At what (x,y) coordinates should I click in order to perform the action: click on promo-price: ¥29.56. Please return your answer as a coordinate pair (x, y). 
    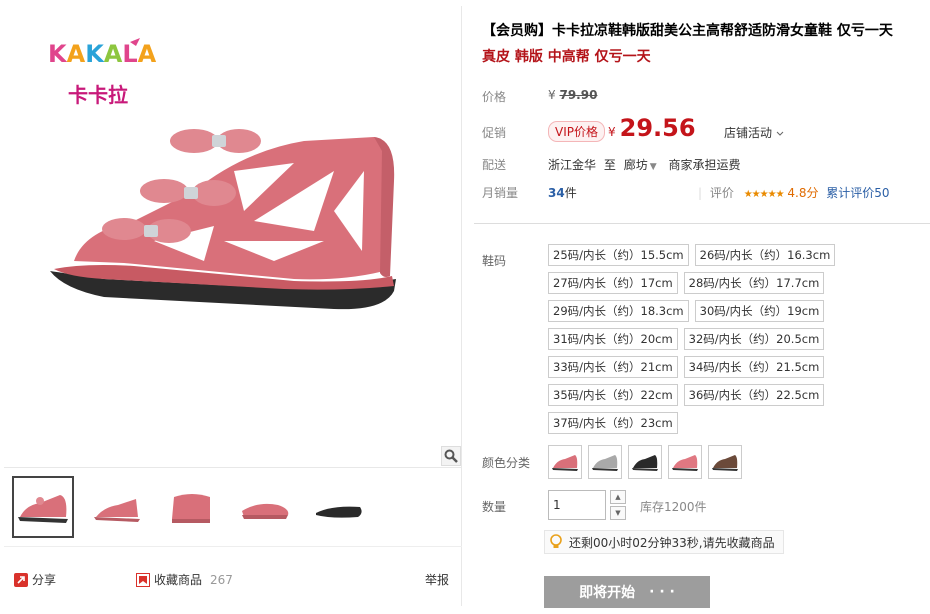
    Looking at the image, I should click on (652, 128).